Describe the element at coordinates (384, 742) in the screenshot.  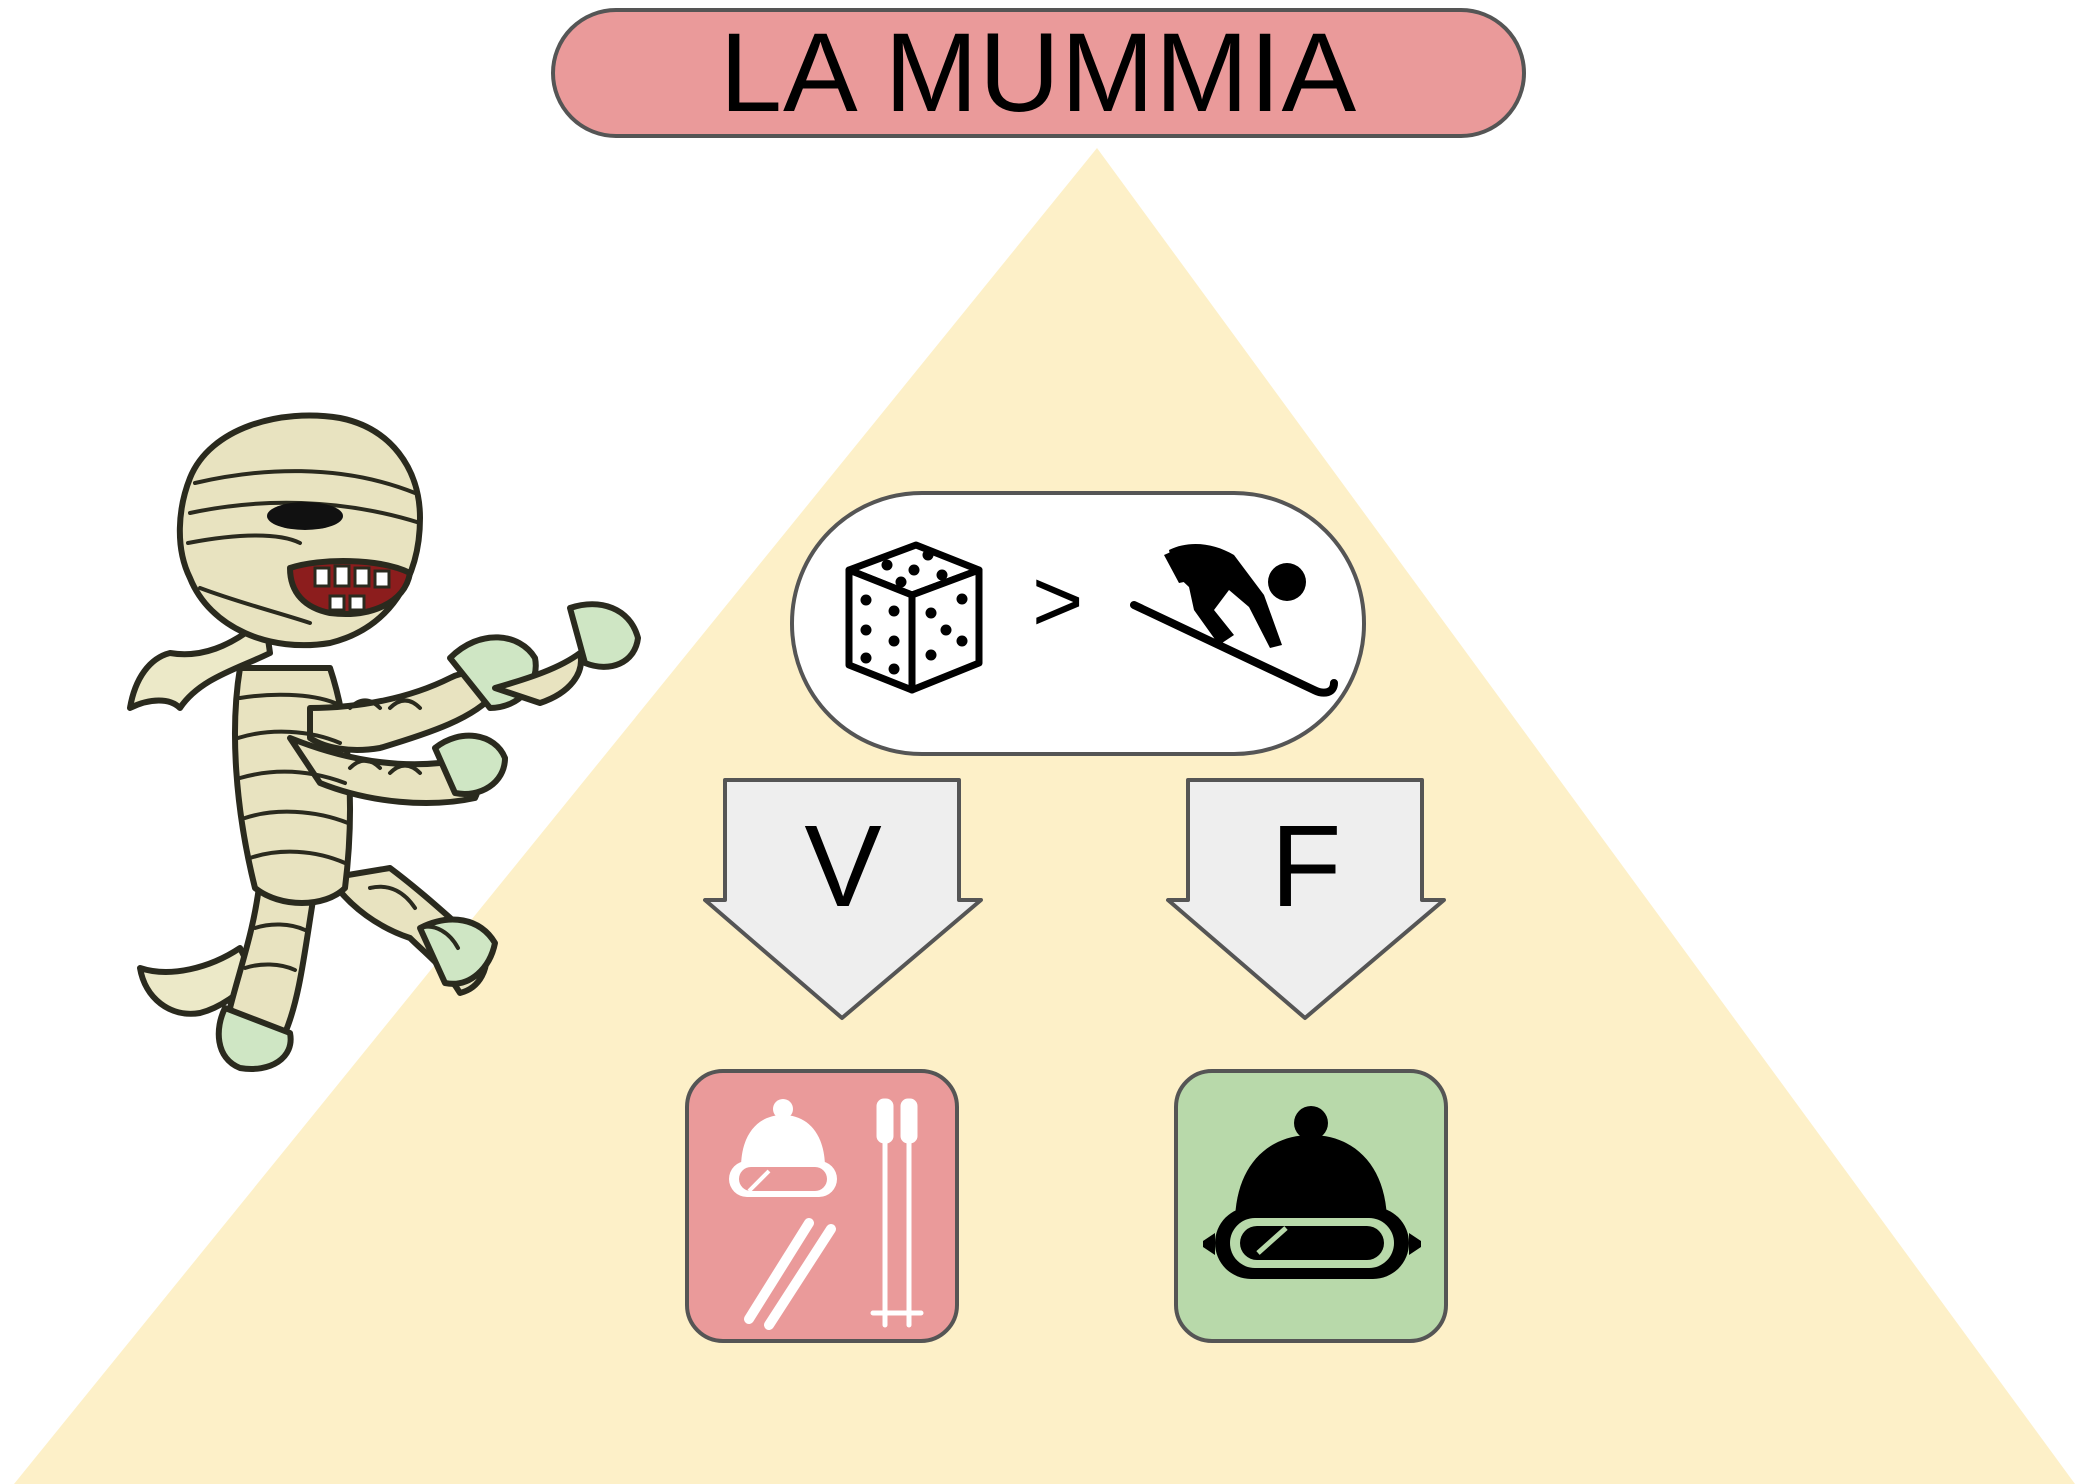
I see `mummy-icon` at that location.